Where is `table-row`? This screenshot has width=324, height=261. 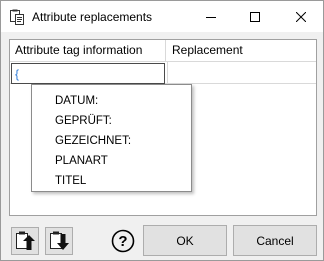
table-row is located at coordinates (163, 73).